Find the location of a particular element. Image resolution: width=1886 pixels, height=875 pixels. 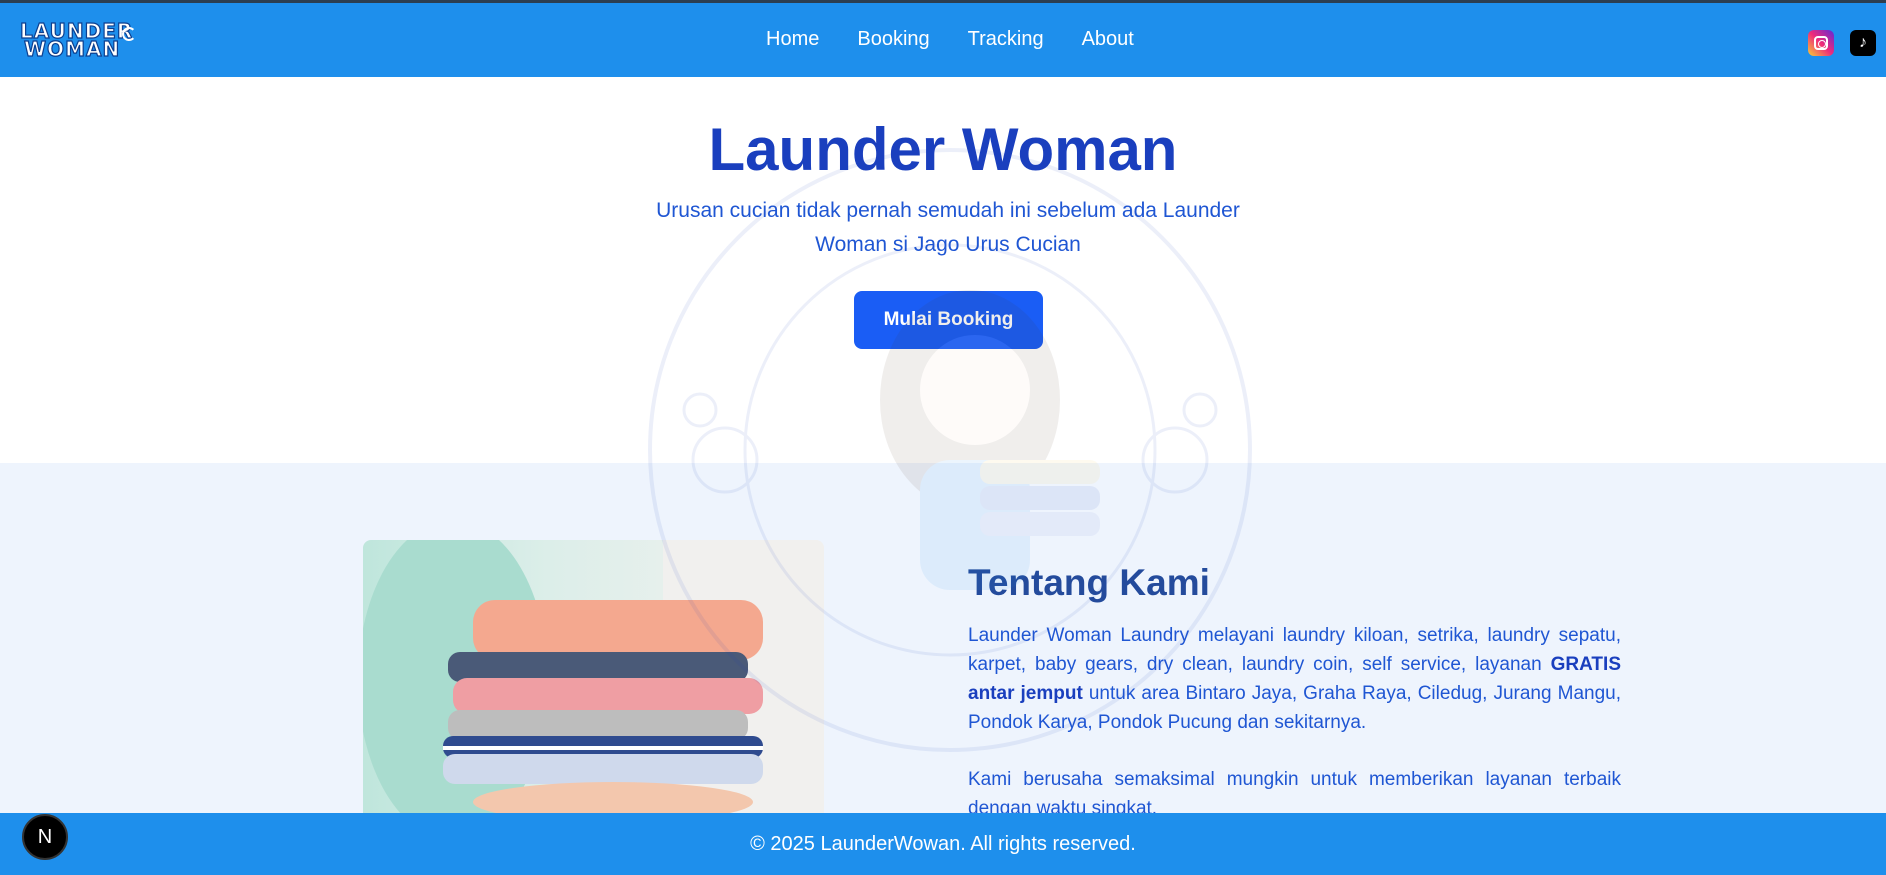

tiktok-icon: ♪ is located at coordinates (1863, 43).